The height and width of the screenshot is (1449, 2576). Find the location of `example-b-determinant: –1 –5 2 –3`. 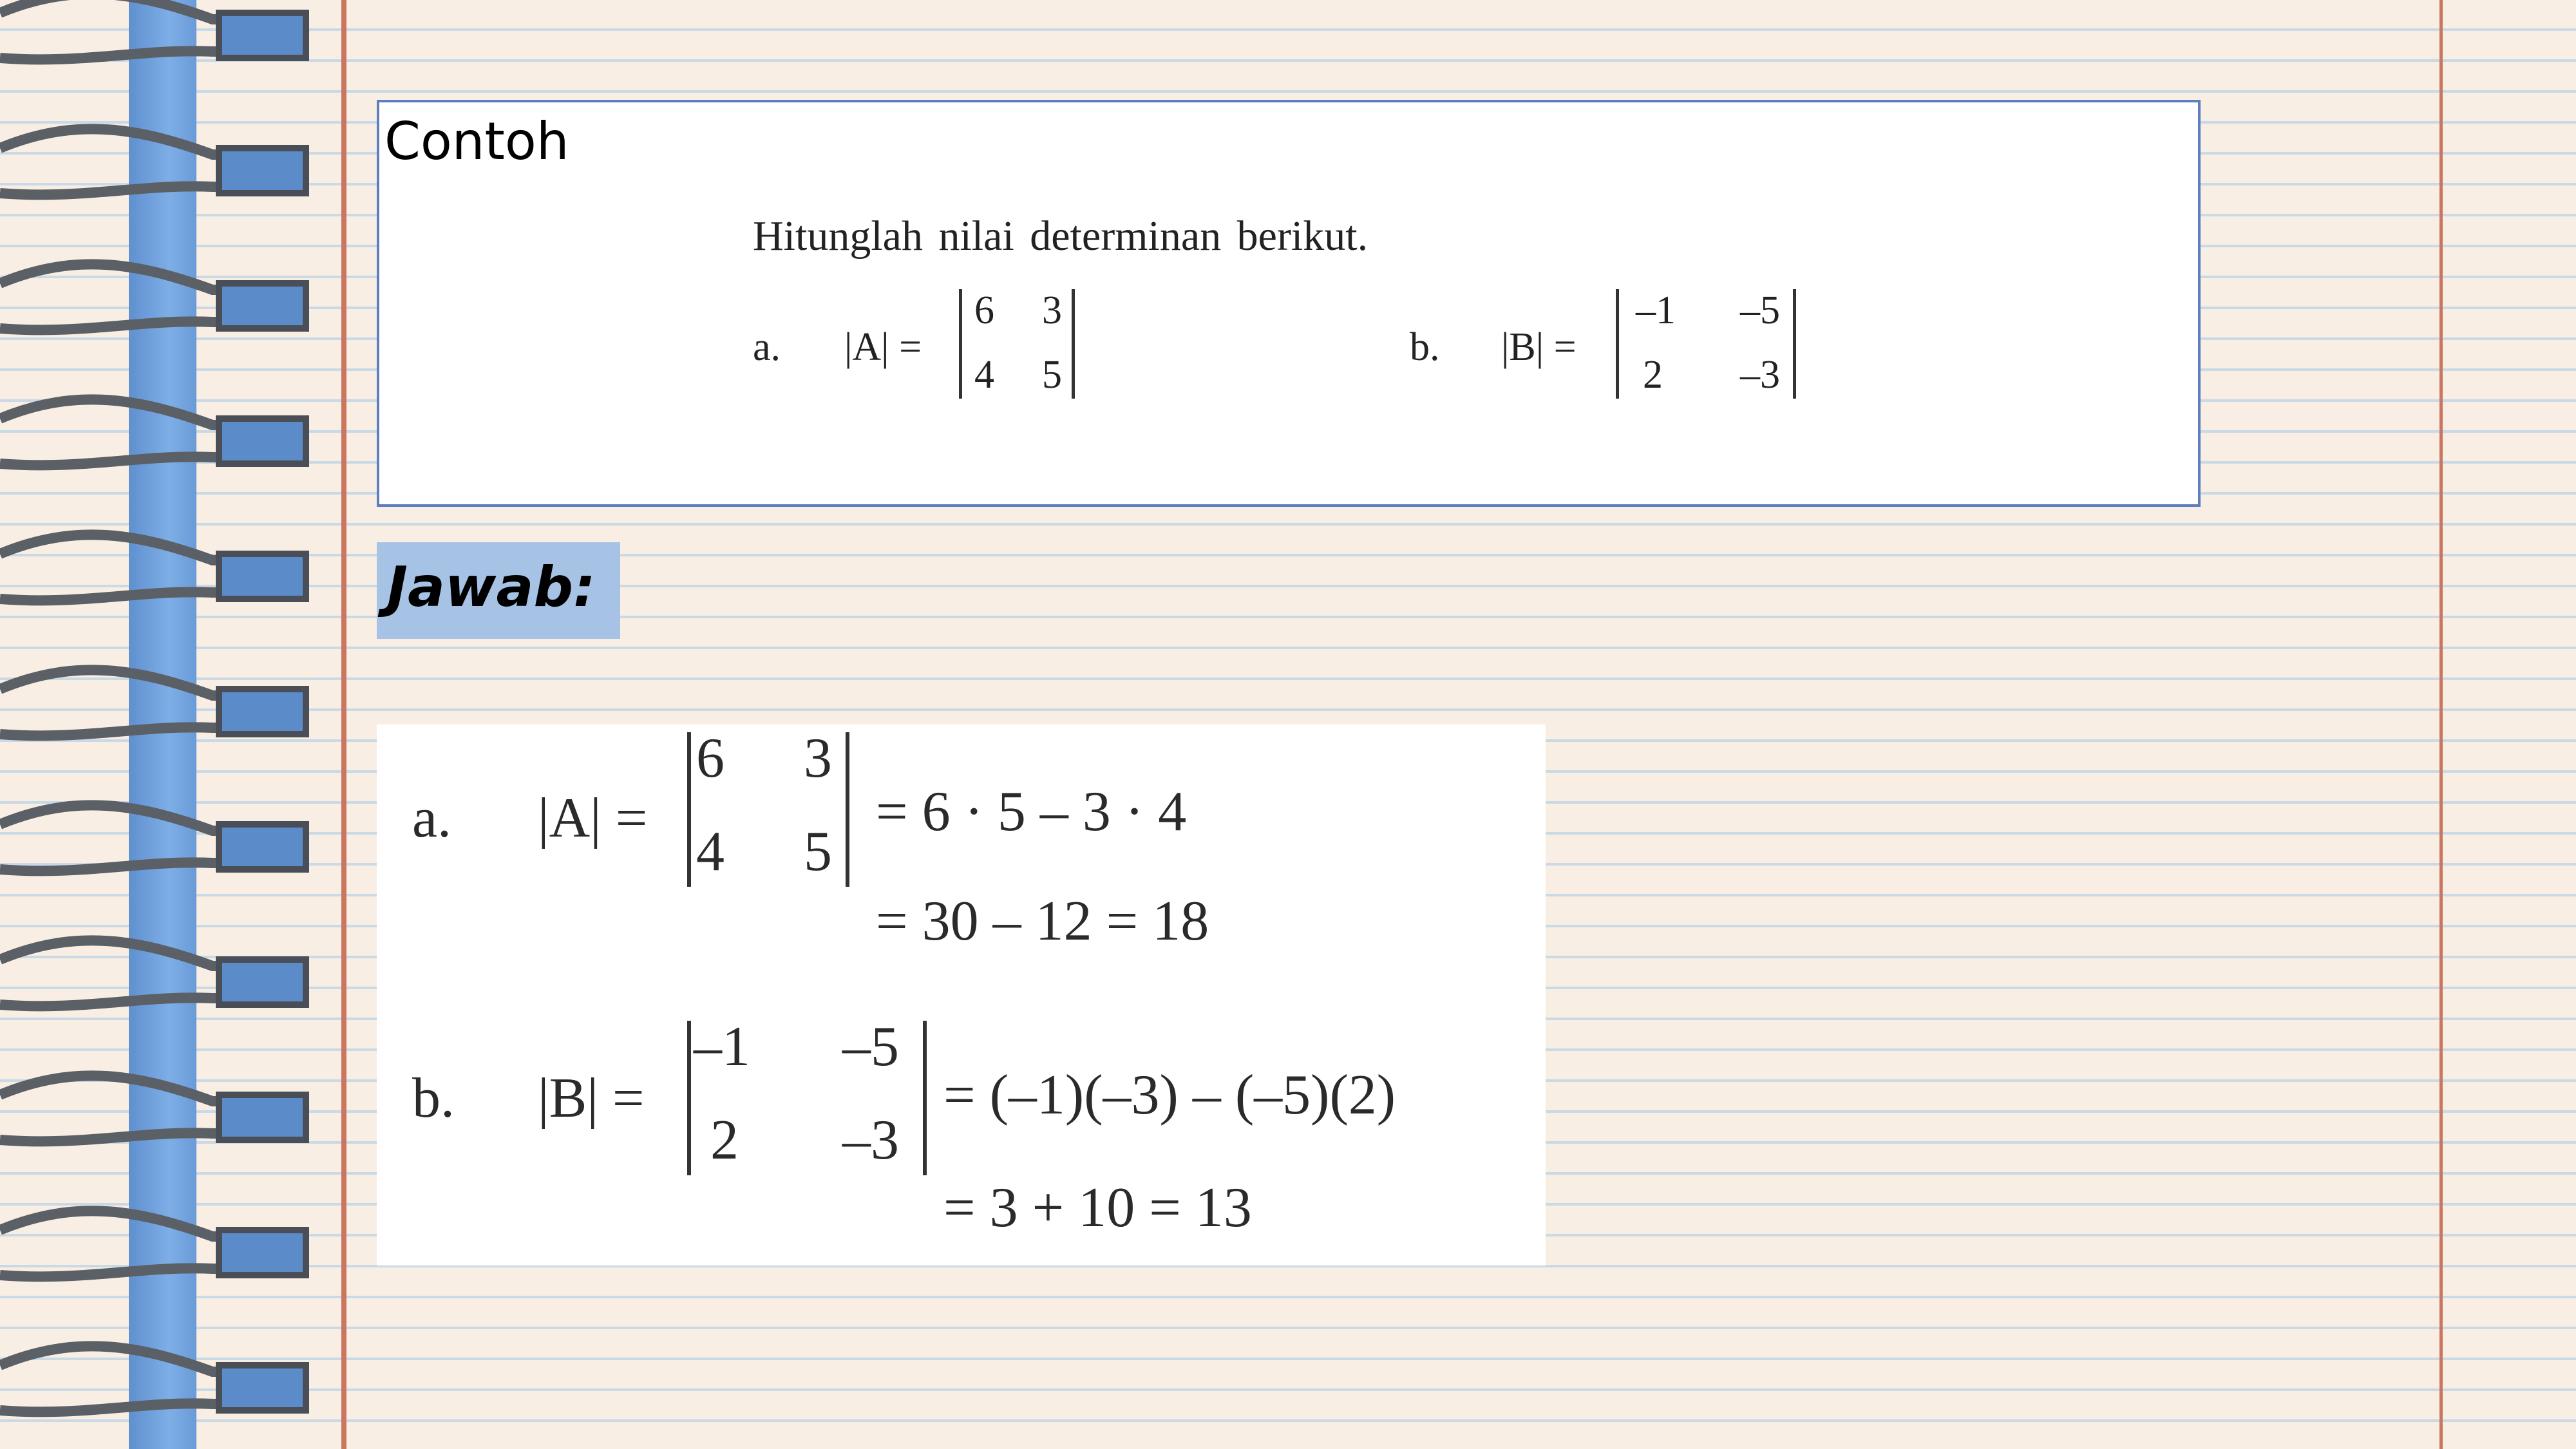

example-b-determinant: –1 –5 2 –3 is located at coordinates (1706, 344).